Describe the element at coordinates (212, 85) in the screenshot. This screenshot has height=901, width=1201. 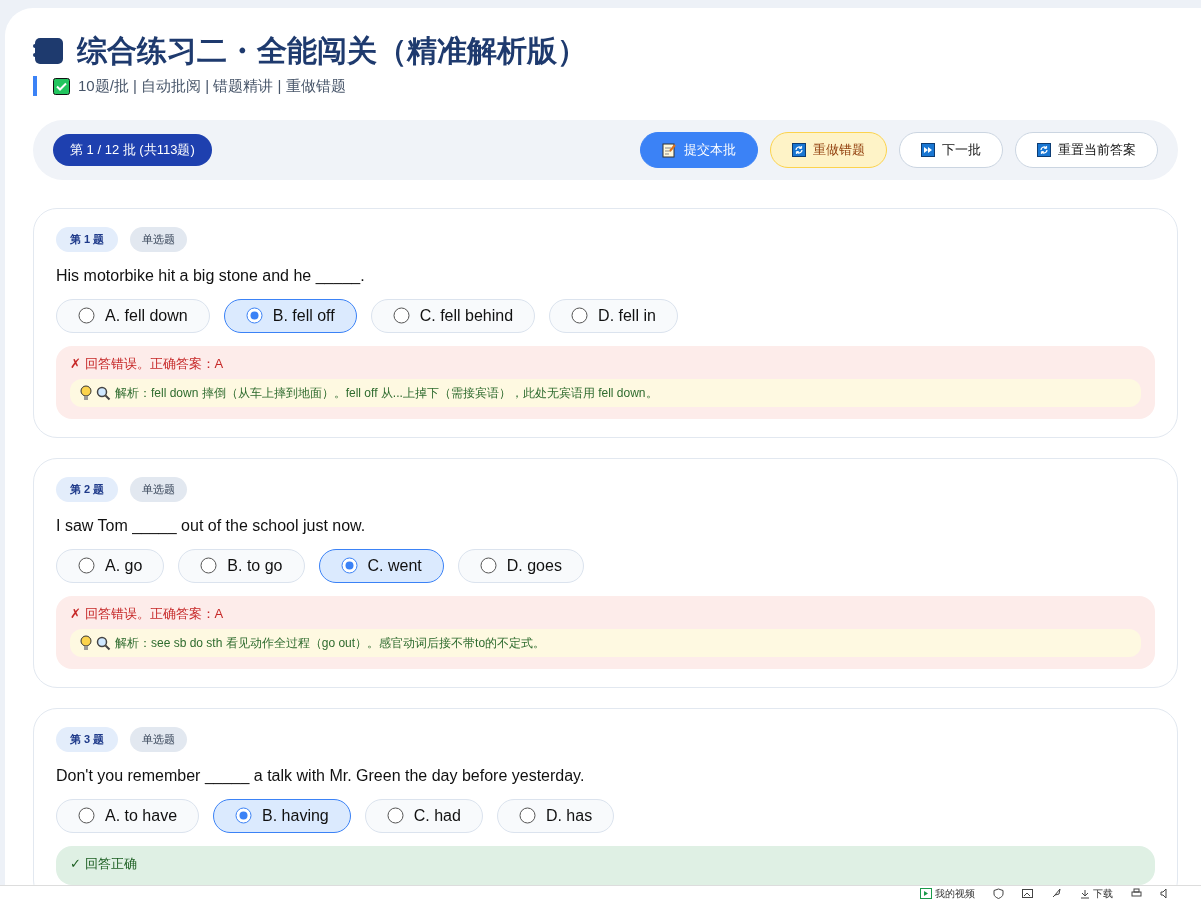
I see `subtitle: 10题/批 | 自动批阅 | 错题精讲 | 重做错题` at that location.